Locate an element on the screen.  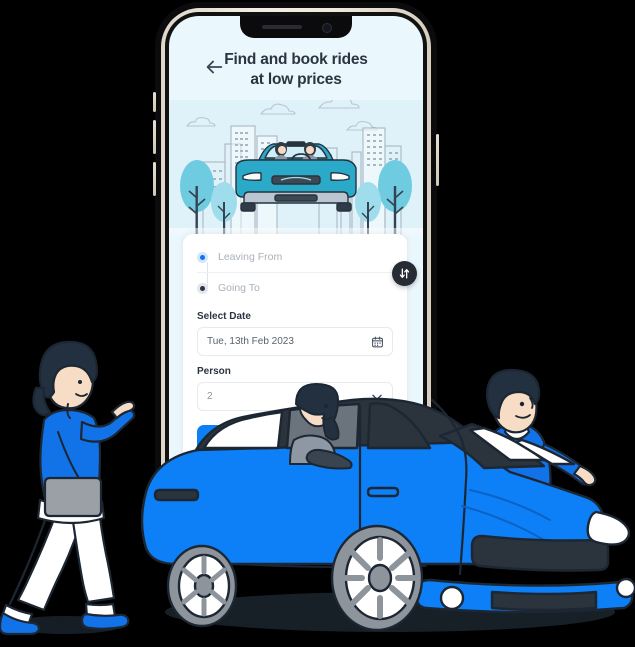
front-camera is located at coordinates (327, 28).